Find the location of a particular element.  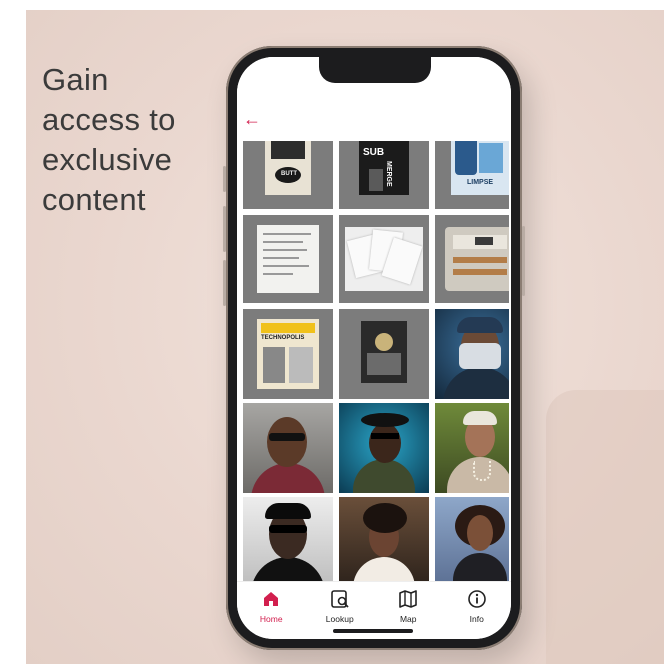

poster-text-sub: SUB is located at coordinates (374, 152).